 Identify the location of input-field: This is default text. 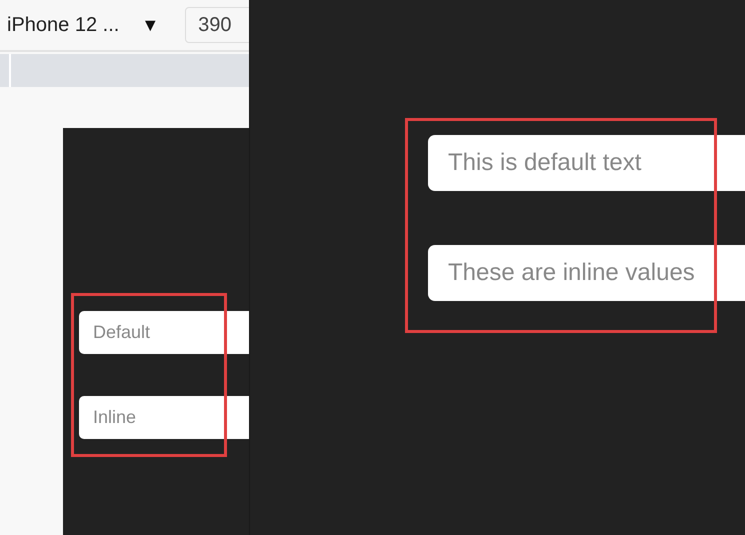
(586, 163).